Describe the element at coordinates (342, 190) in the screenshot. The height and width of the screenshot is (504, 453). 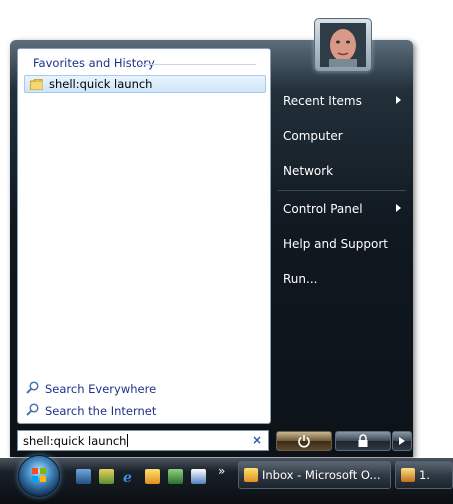
I see `menu-separator` at that location.